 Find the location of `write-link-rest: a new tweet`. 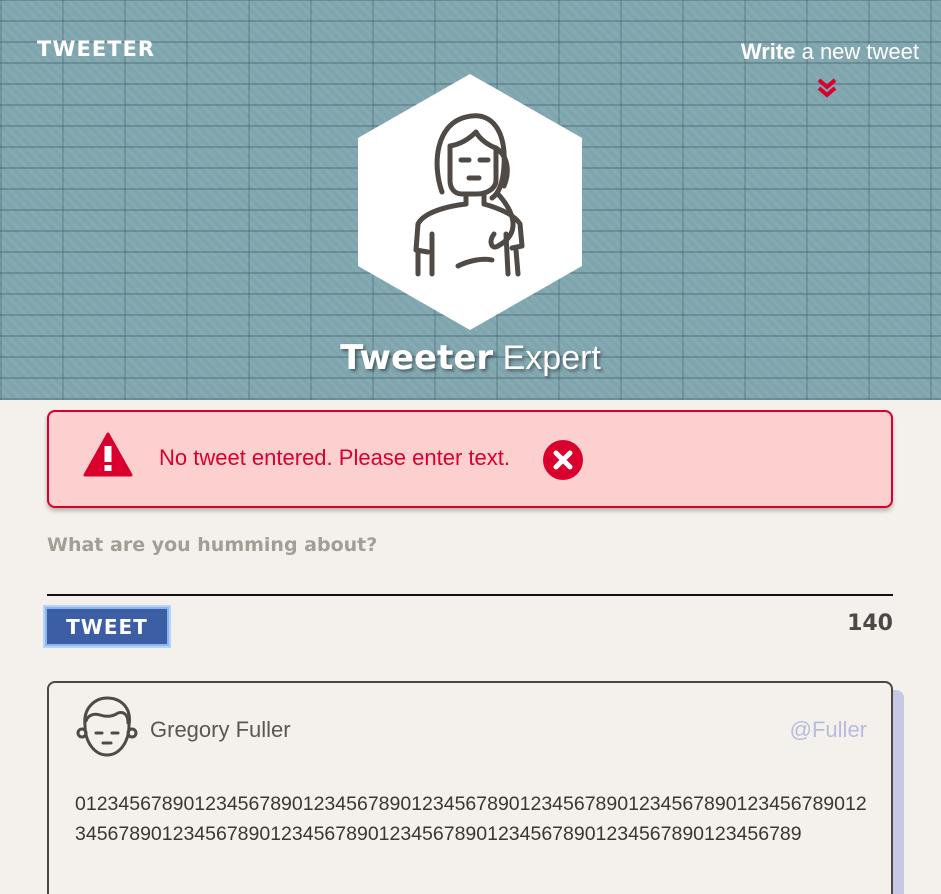

write-link-rest: a new tweet is located at coordinates (857, 51).